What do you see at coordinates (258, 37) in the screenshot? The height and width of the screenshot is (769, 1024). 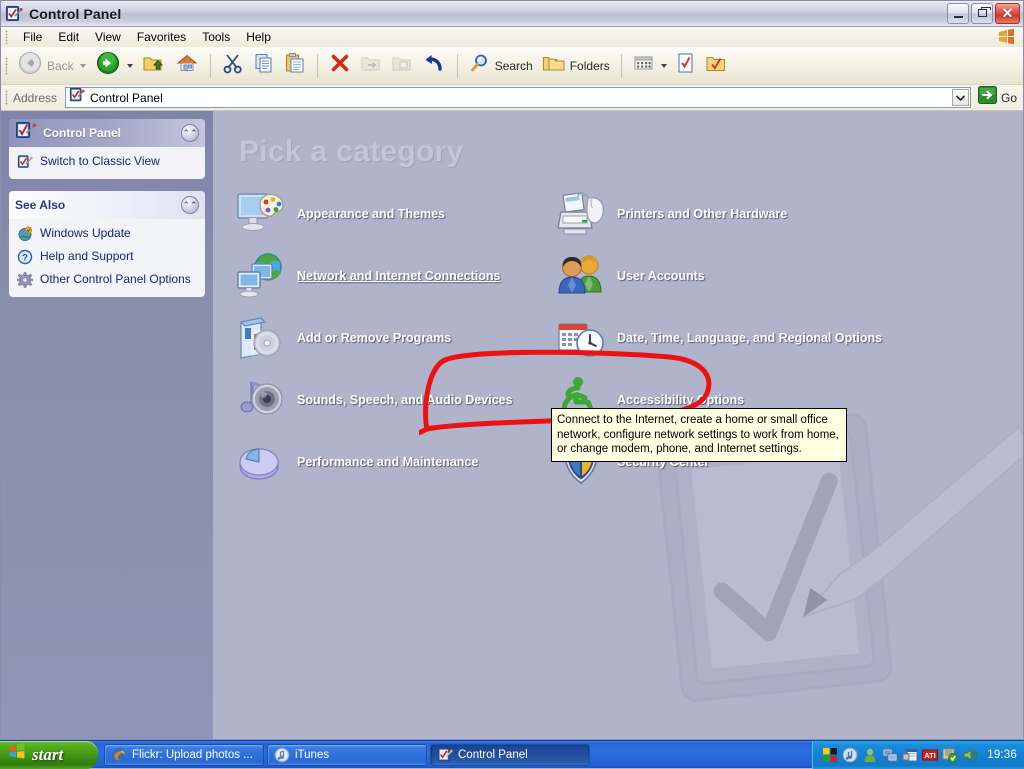 I see `menu-help: Help` at bounding box center [258, 37].